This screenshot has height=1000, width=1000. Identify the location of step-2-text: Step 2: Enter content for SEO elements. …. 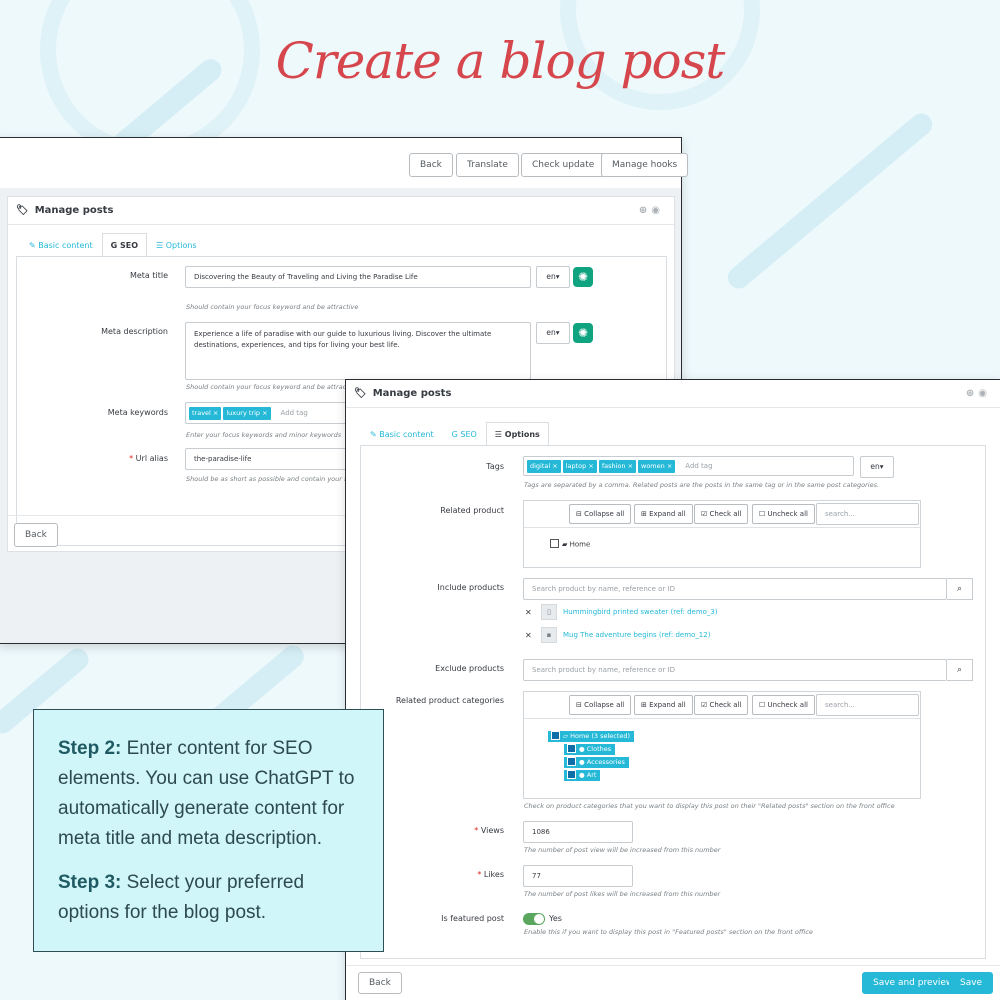
(206, 793).